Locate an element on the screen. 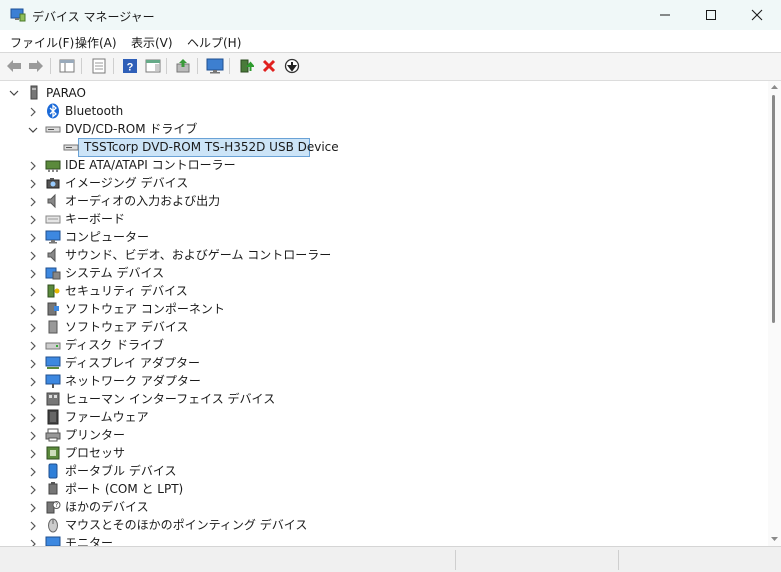 Image resolution: width=781 pixels, height=572 pixels. back-button is located at coordinates (14, 66).